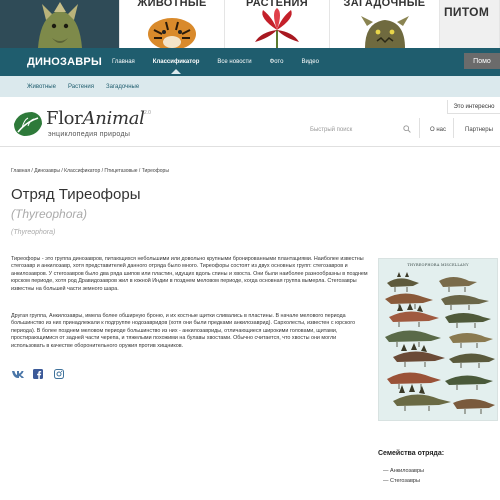  What do you see at coordinates (81, 87) in the screenshot?
I see `subnav-item-plants: Растения` at bounding box center [81, 87].